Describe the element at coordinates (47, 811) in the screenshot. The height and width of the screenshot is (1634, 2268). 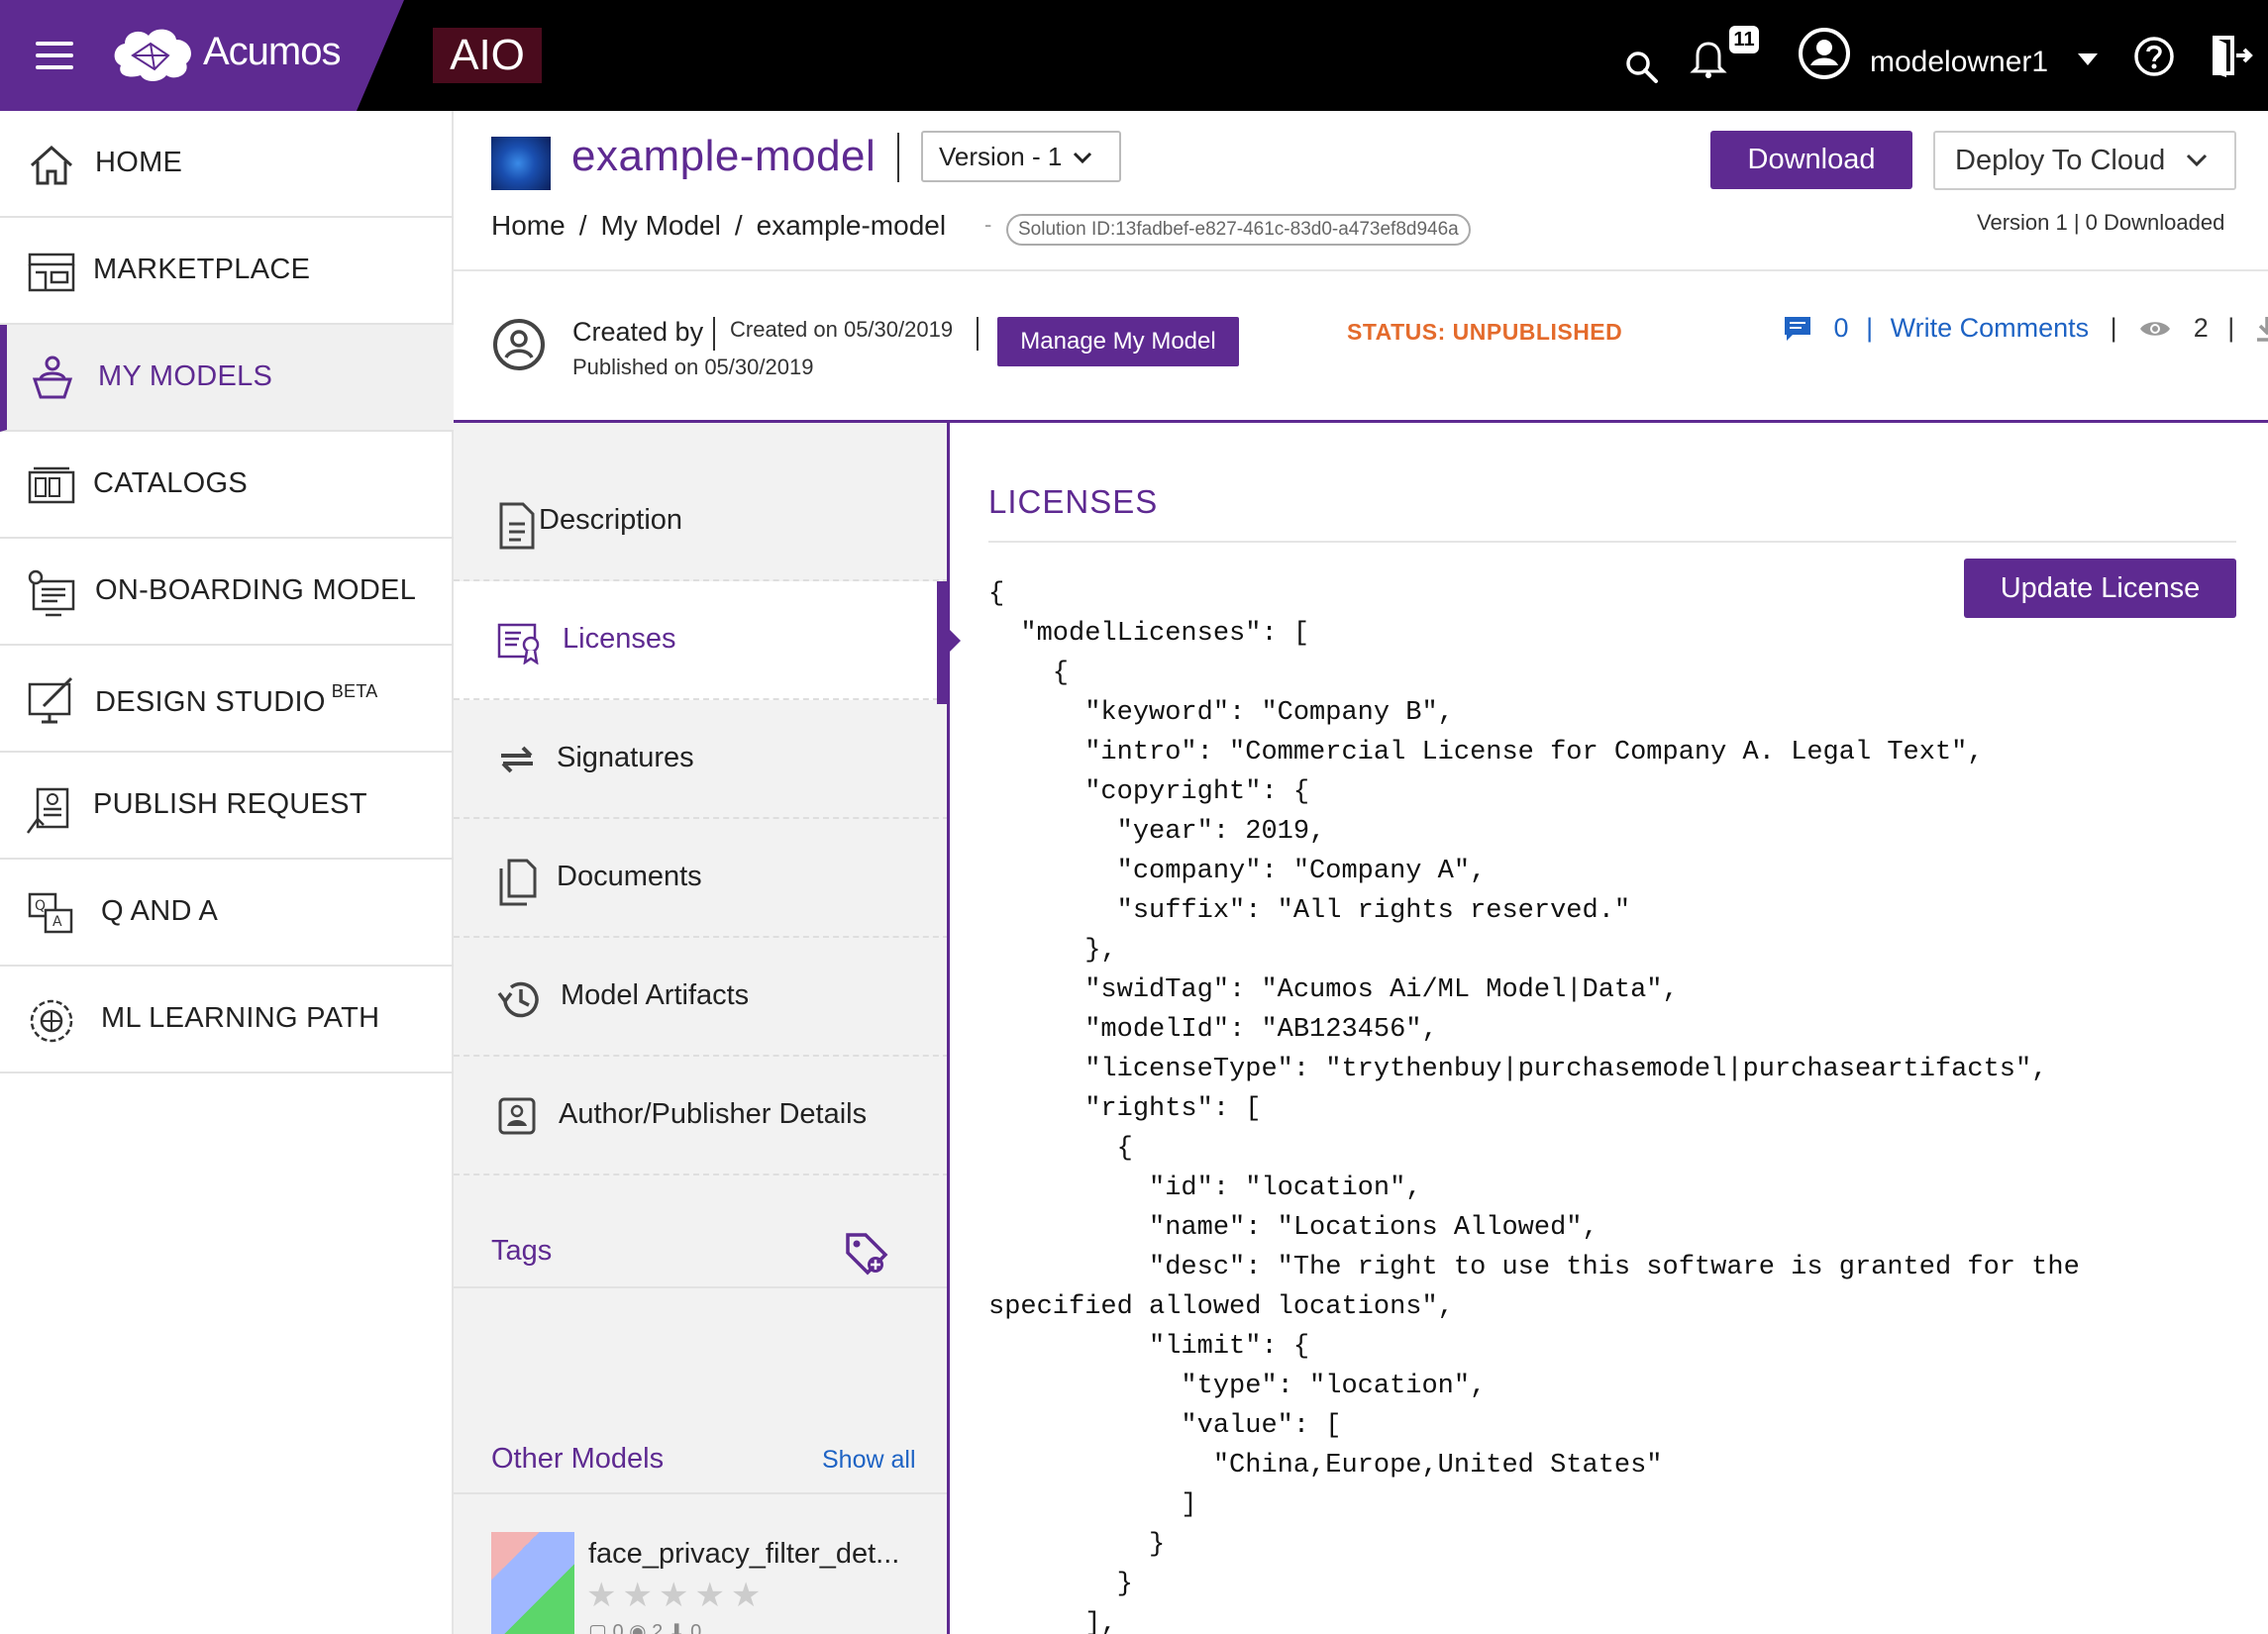
I see `publish-request-icon` at that location.